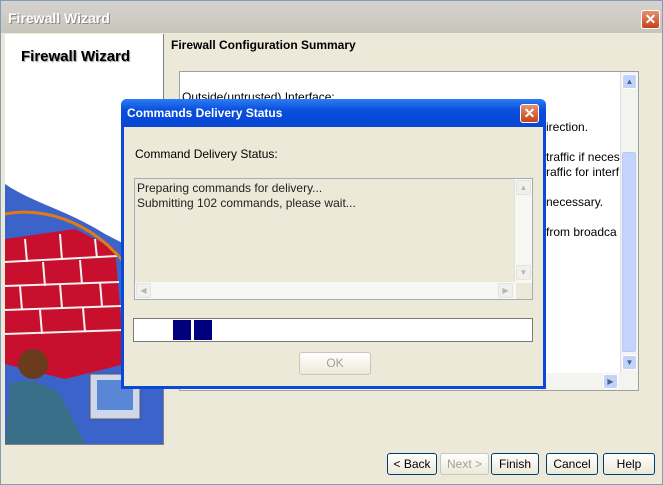 This screenshot has height=485, width=663. I want to click on cancel-button: Cancel, so click(572, 464).